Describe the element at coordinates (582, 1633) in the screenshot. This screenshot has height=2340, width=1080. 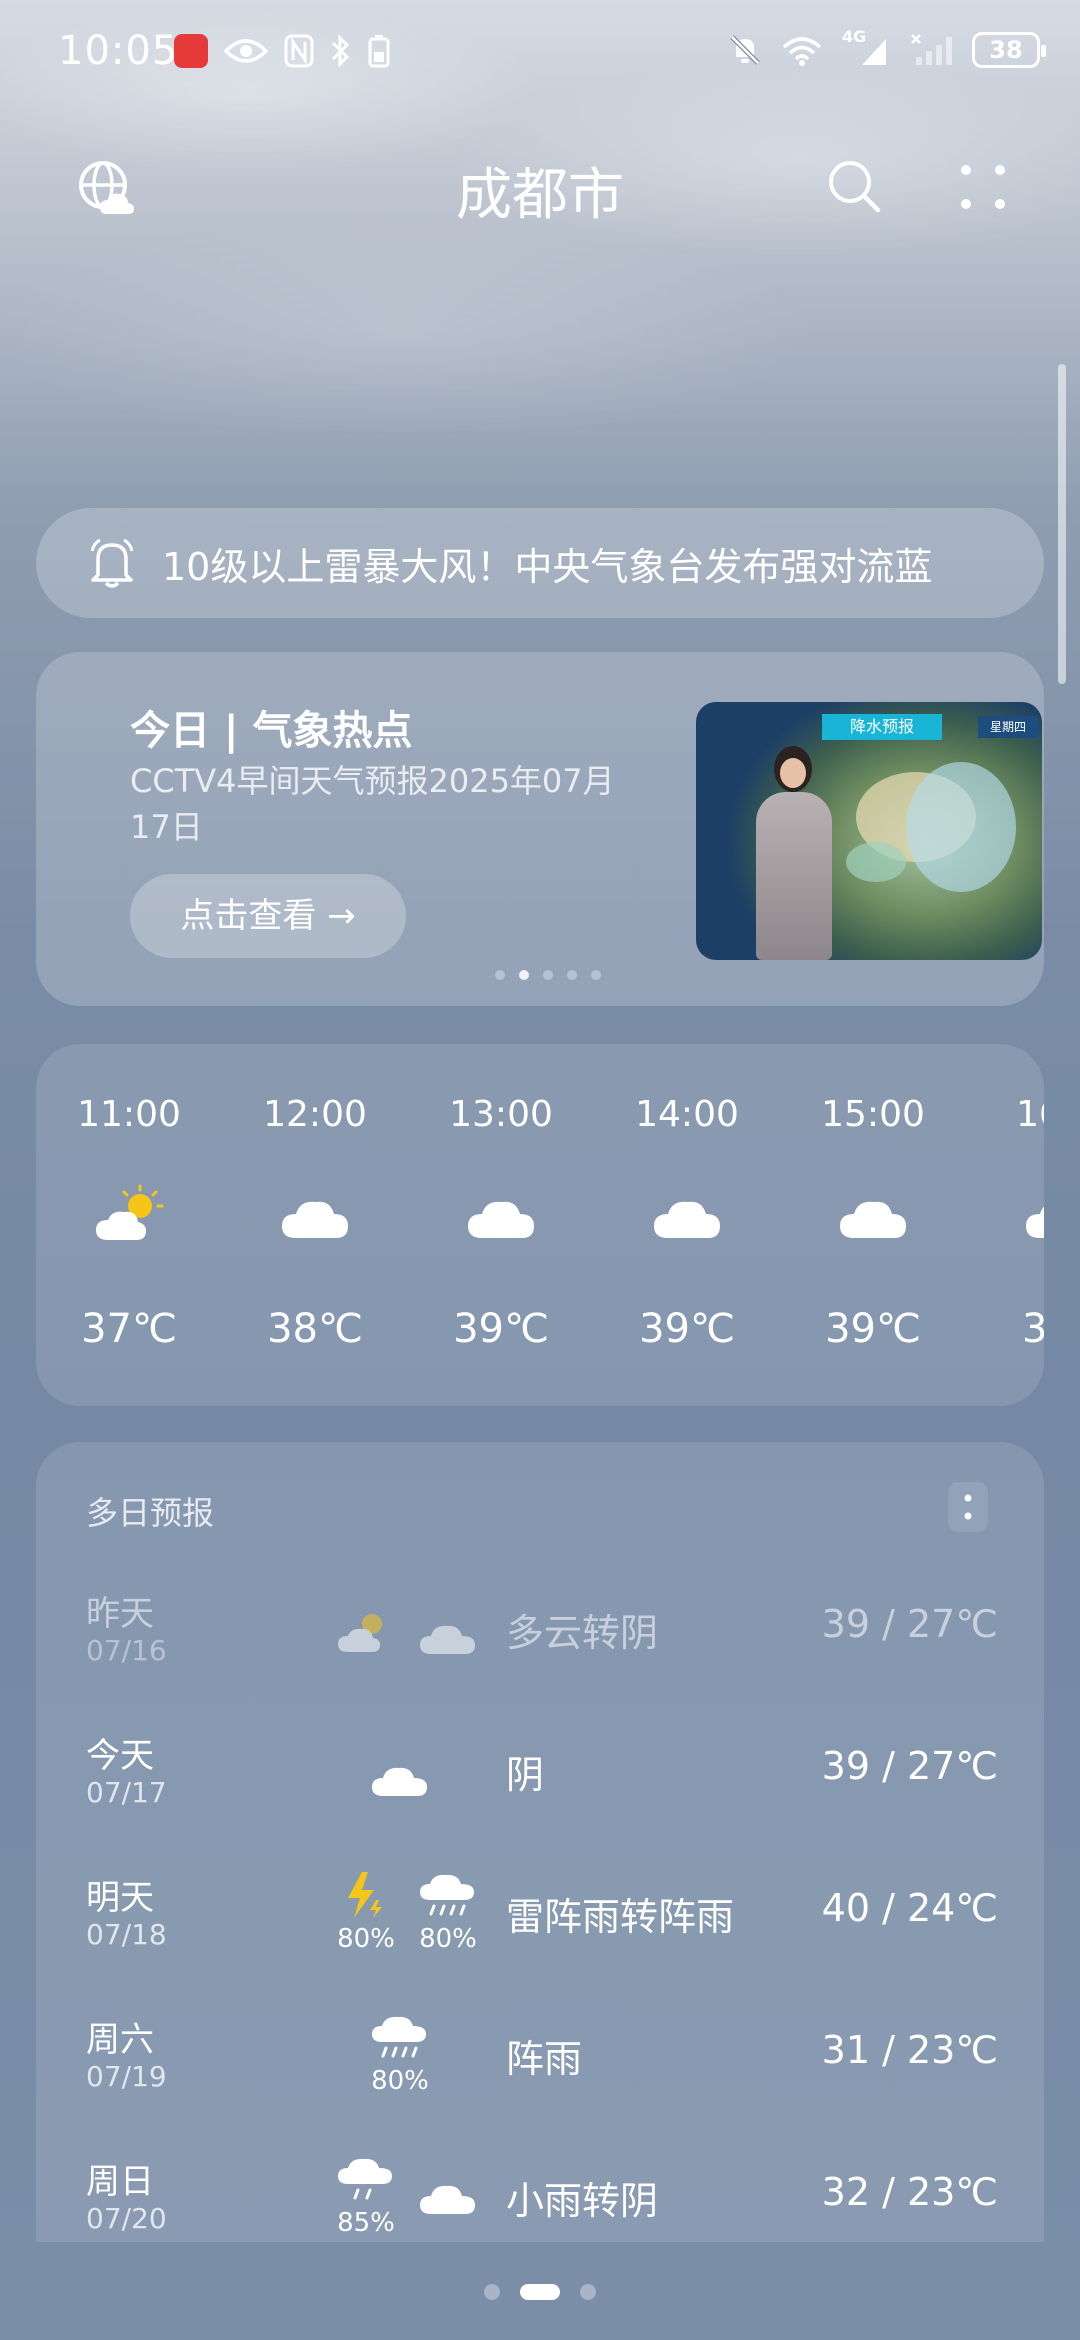
I see `day-desc: 多云转阴` at that location.